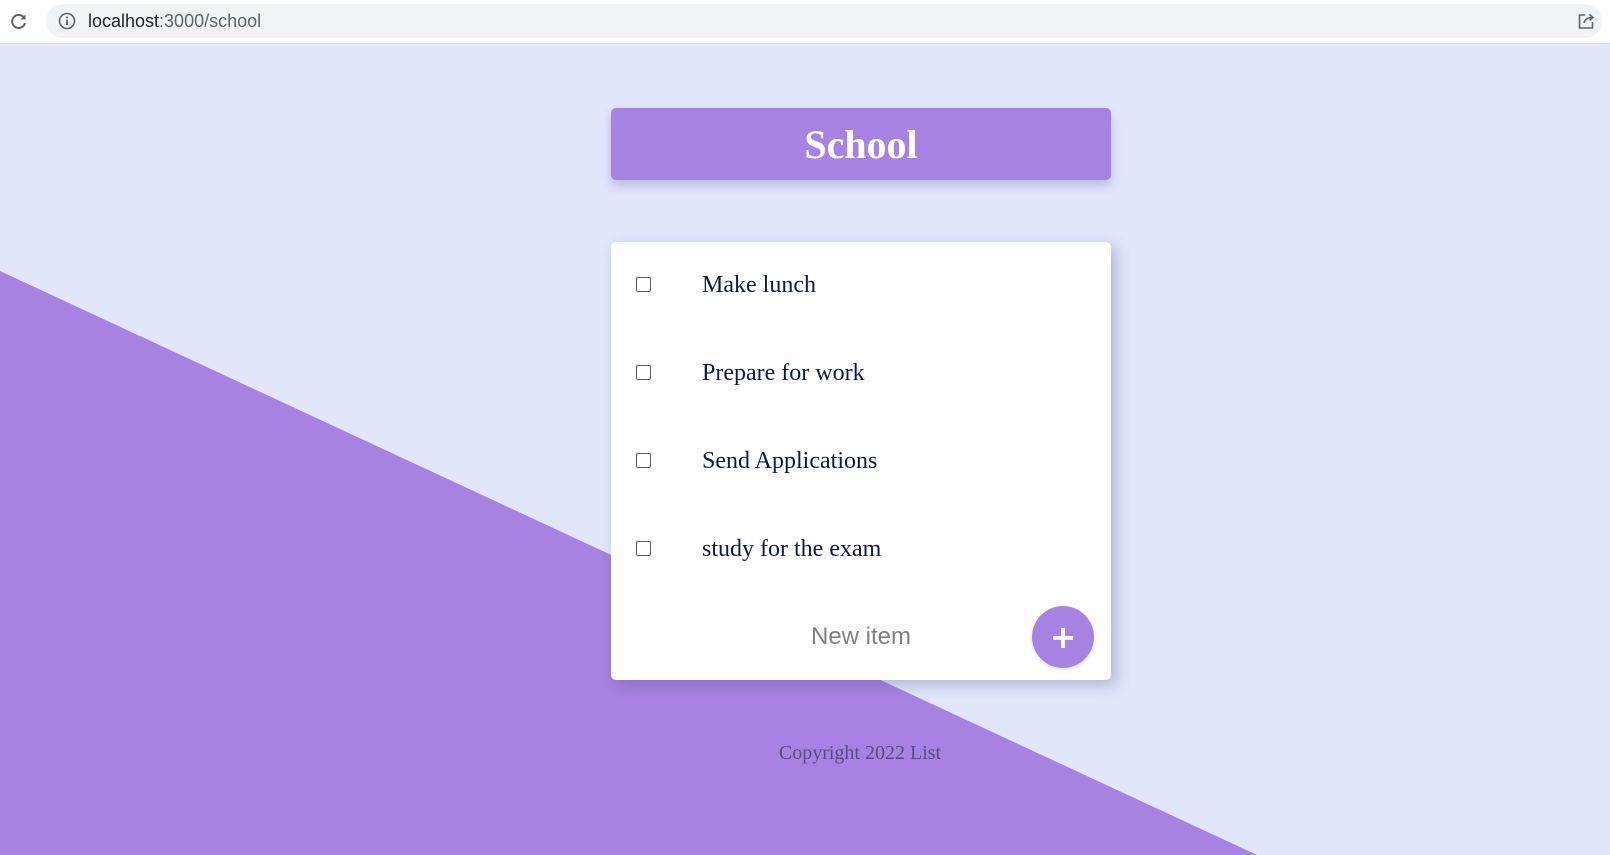 The height and width of the screenshot is (855, 1610). What do you see at coordinates (783, 373) in the screenshot?
I see `item-label: Prepare for work` at bounding box center [783, 373].